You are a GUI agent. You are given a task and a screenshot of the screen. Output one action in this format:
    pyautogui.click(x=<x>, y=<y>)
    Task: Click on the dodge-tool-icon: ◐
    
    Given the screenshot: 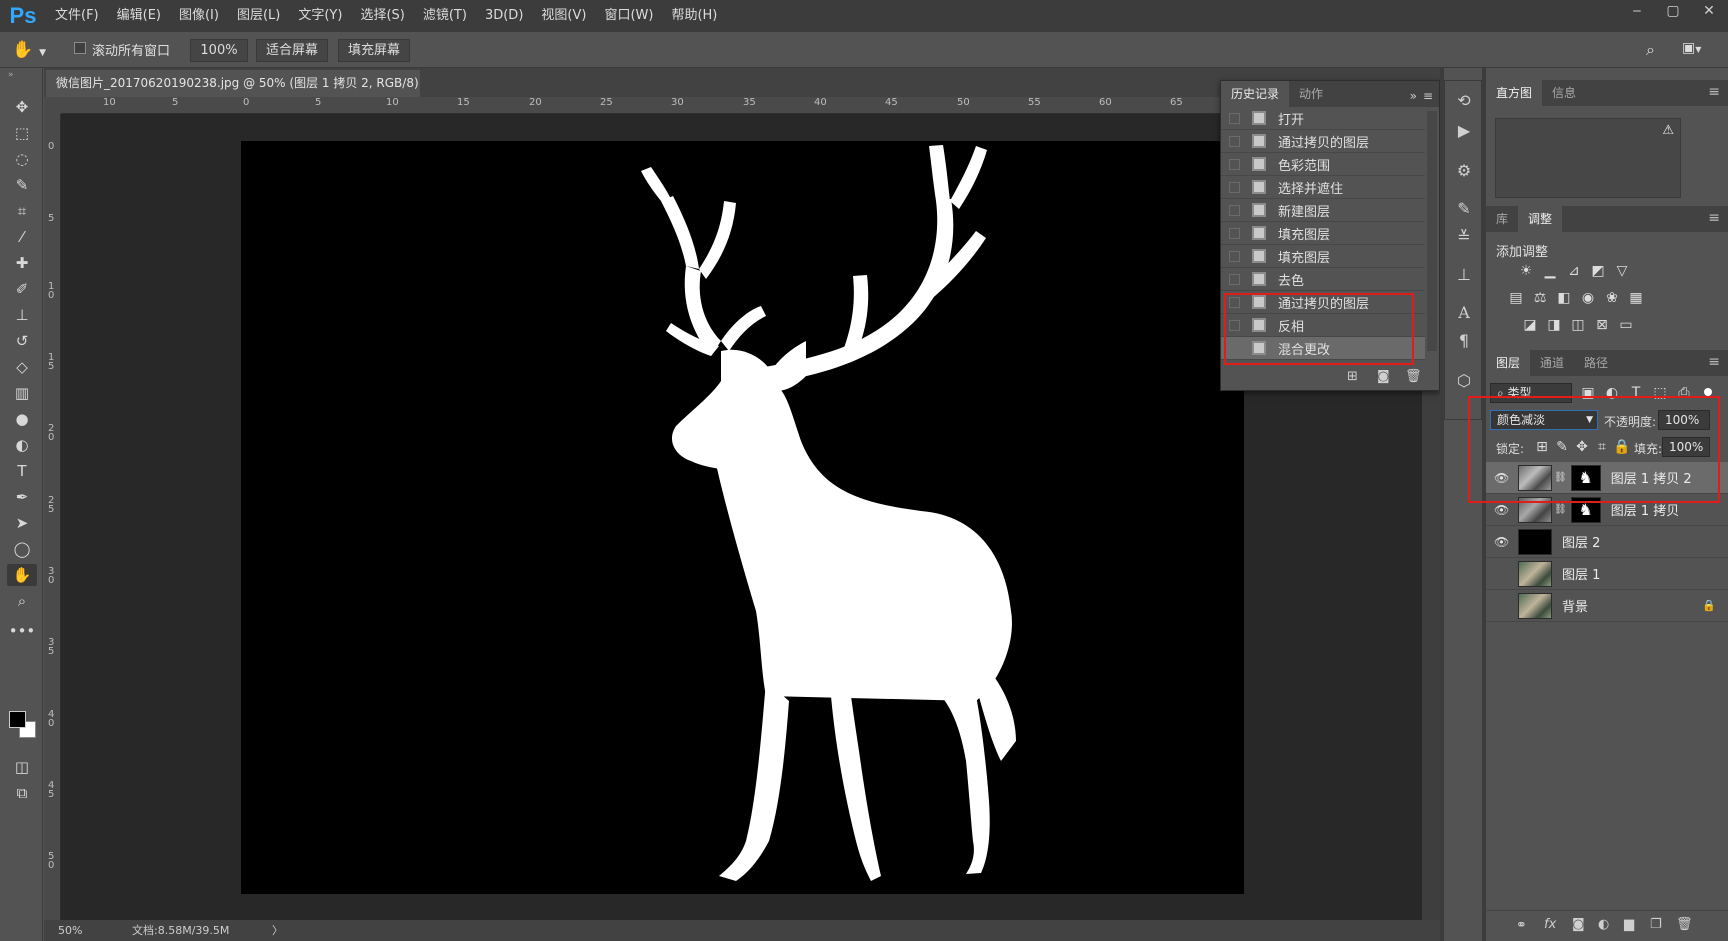 What is the action you would take?
    pyautogui.click(x=22, y=445)
    